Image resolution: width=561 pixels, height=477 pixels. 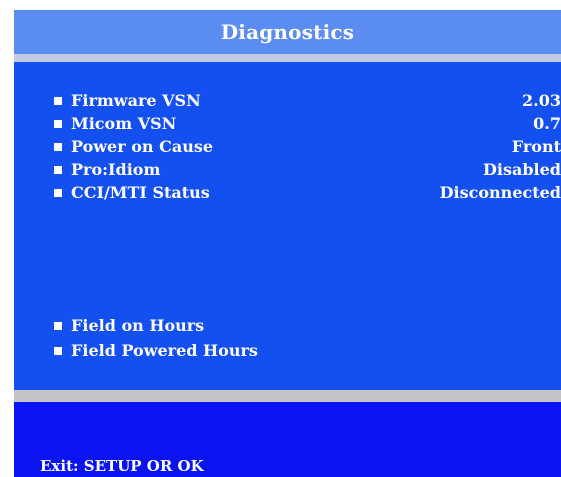 What do you see at coordinates (164, 350) in the screenshot?
I see `item-label: Field Powered Hours` at bounding box center [164, 350].